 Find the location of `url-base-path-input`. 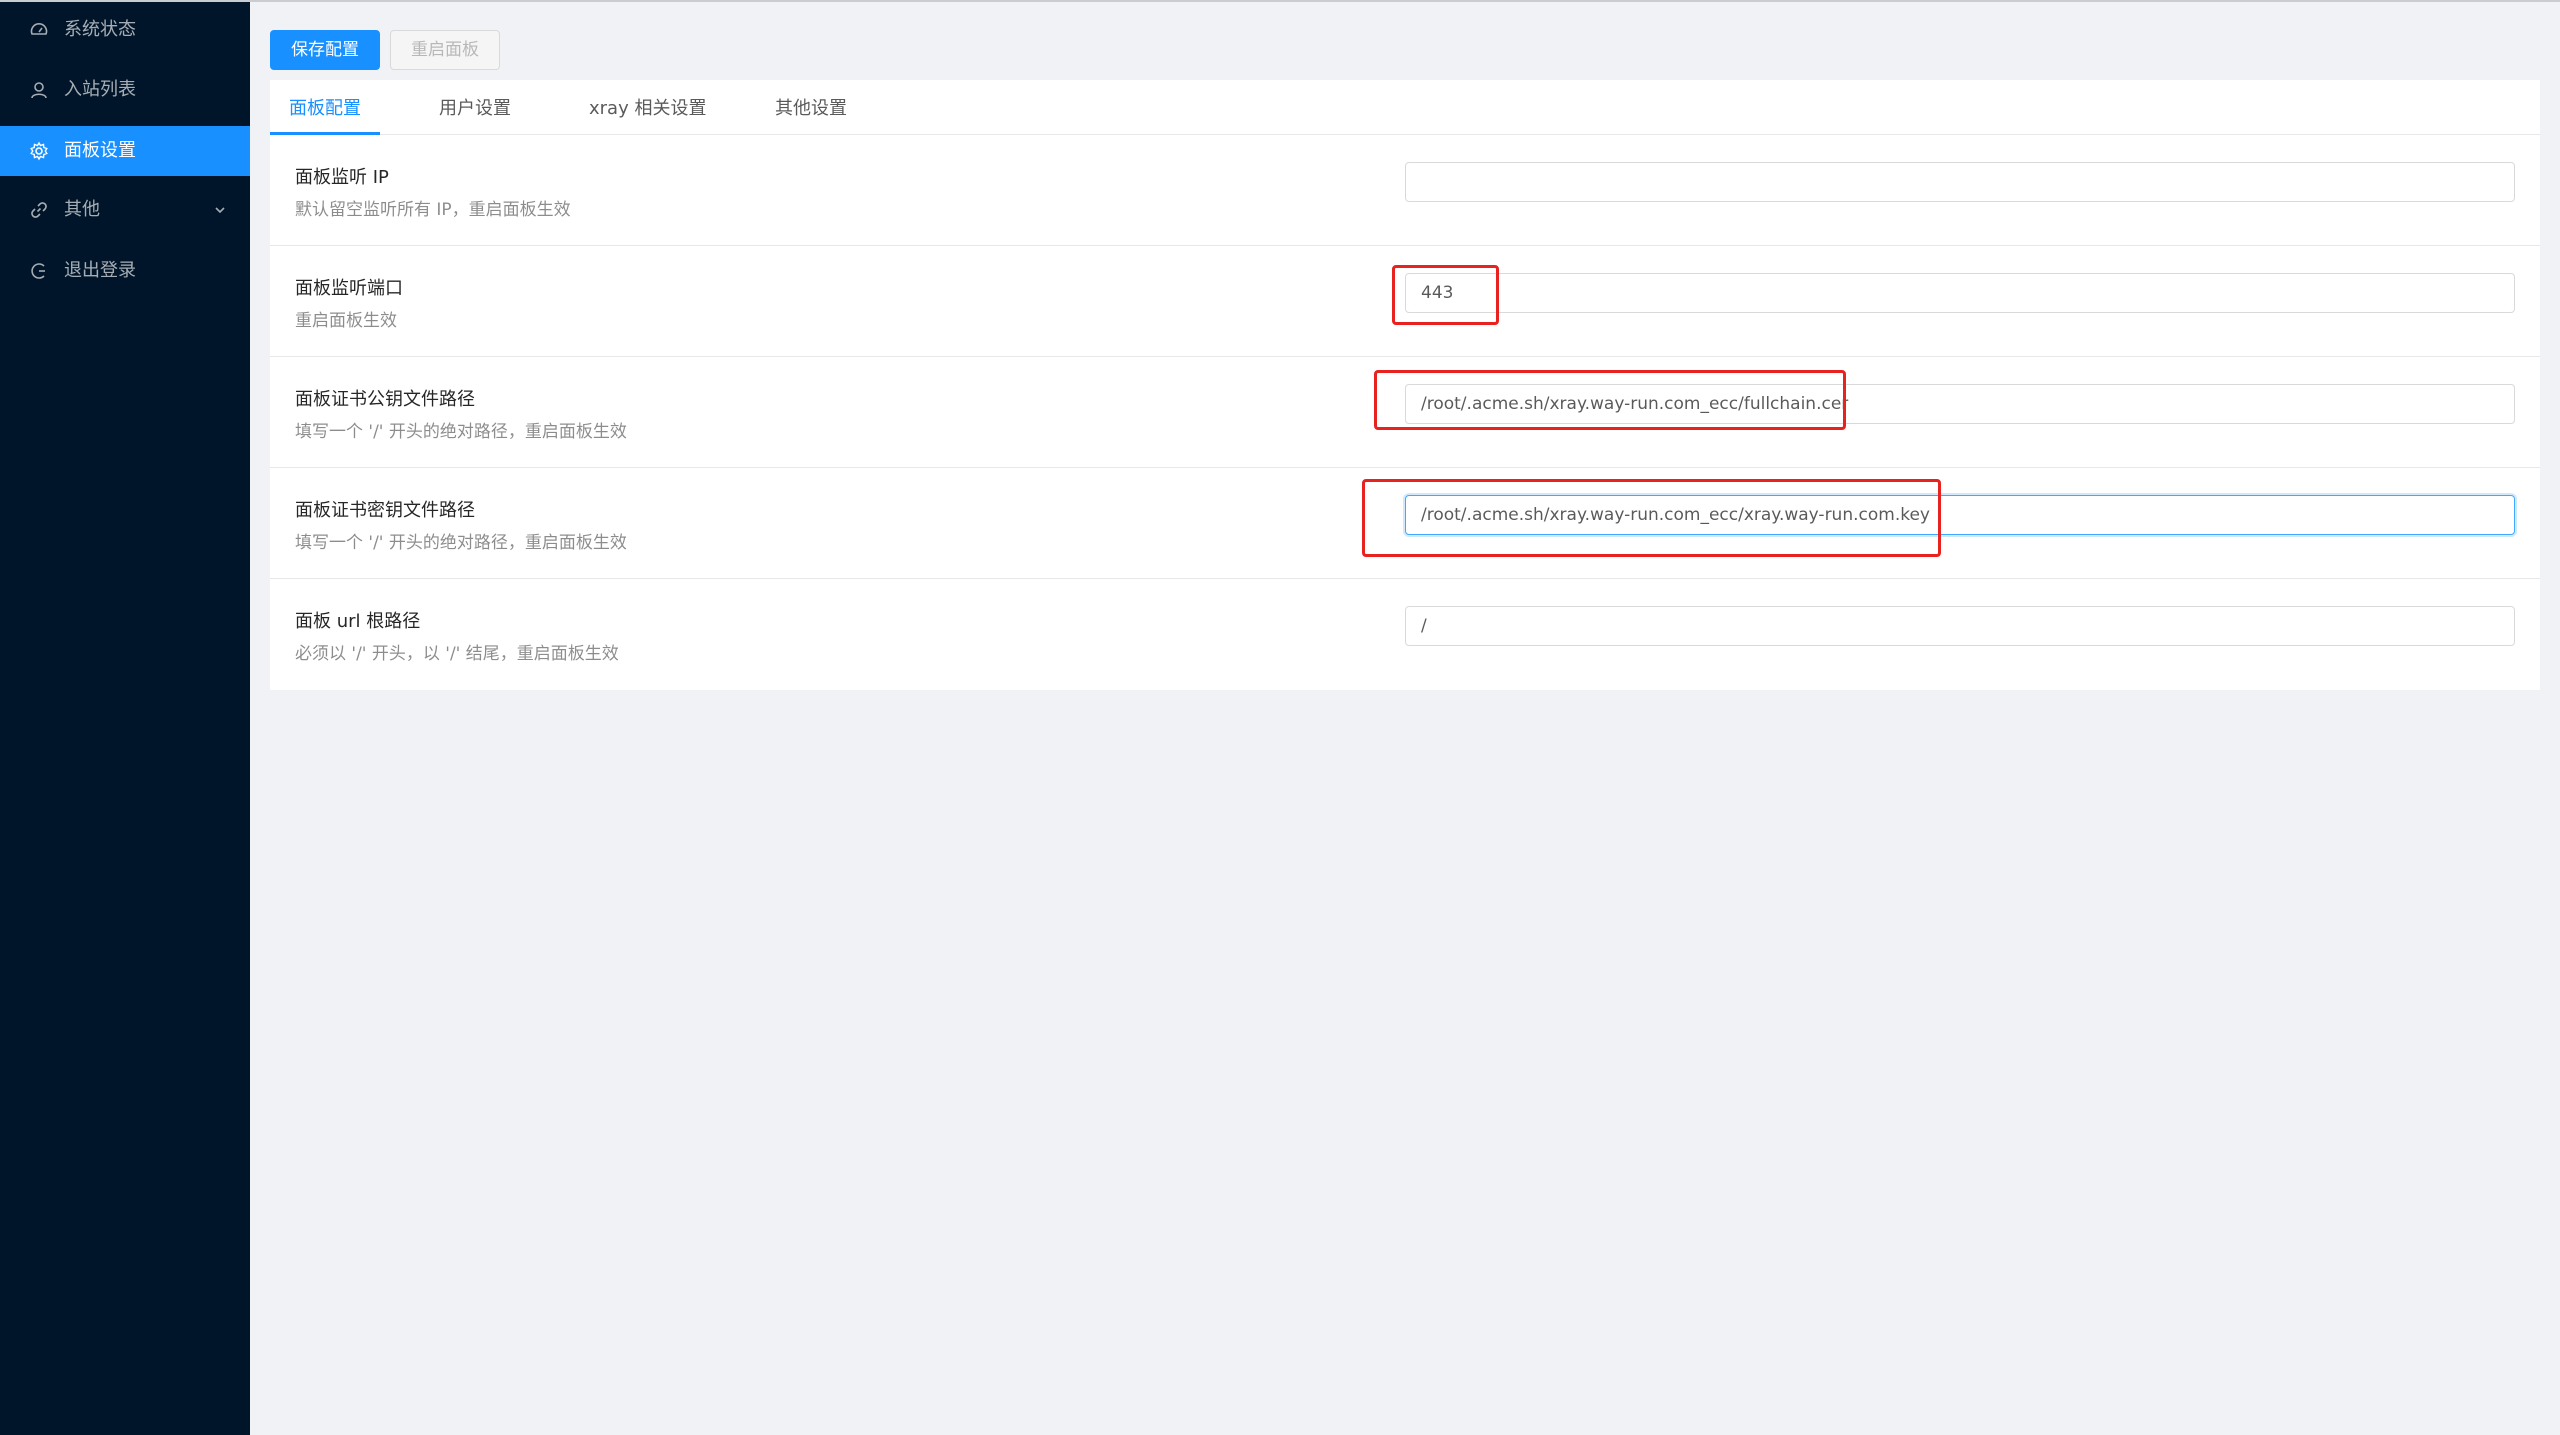

url-base-path-input is located at coordinates (1960, 626).